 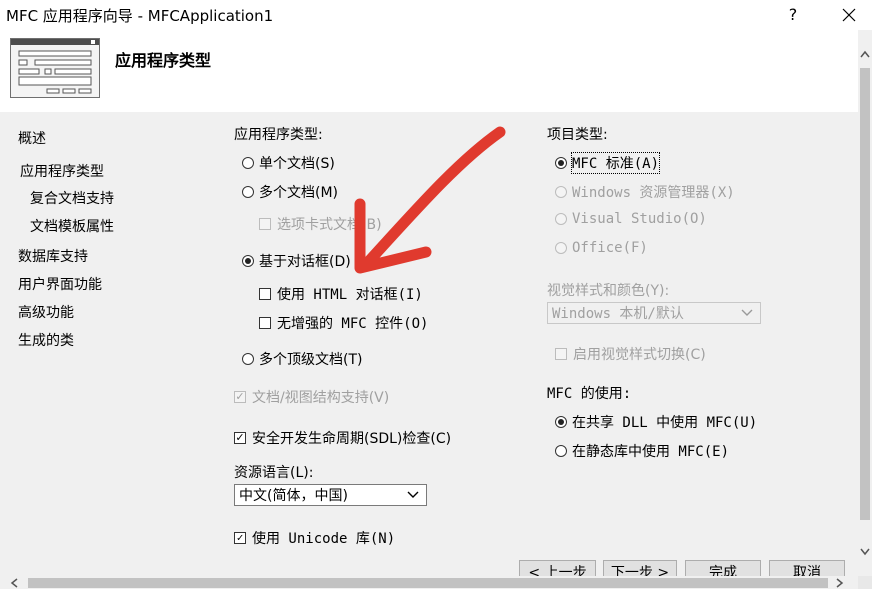 I want to click on static-lib-radio: 在静态库中使用 MFC(E), so click(x=642, y=451).